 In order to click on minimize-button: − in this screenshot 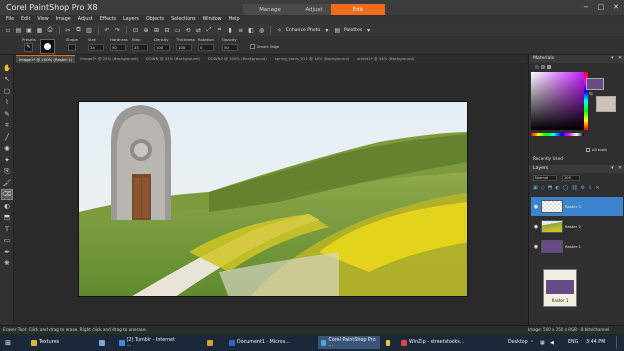, I will do `click(586, 7)`.